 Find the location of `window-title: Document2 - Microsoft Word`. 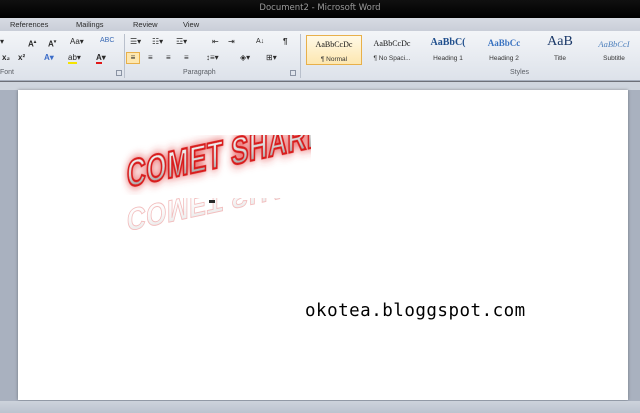

window-title: Document2 - Microsoft Word is located at coordinates (320, 8).